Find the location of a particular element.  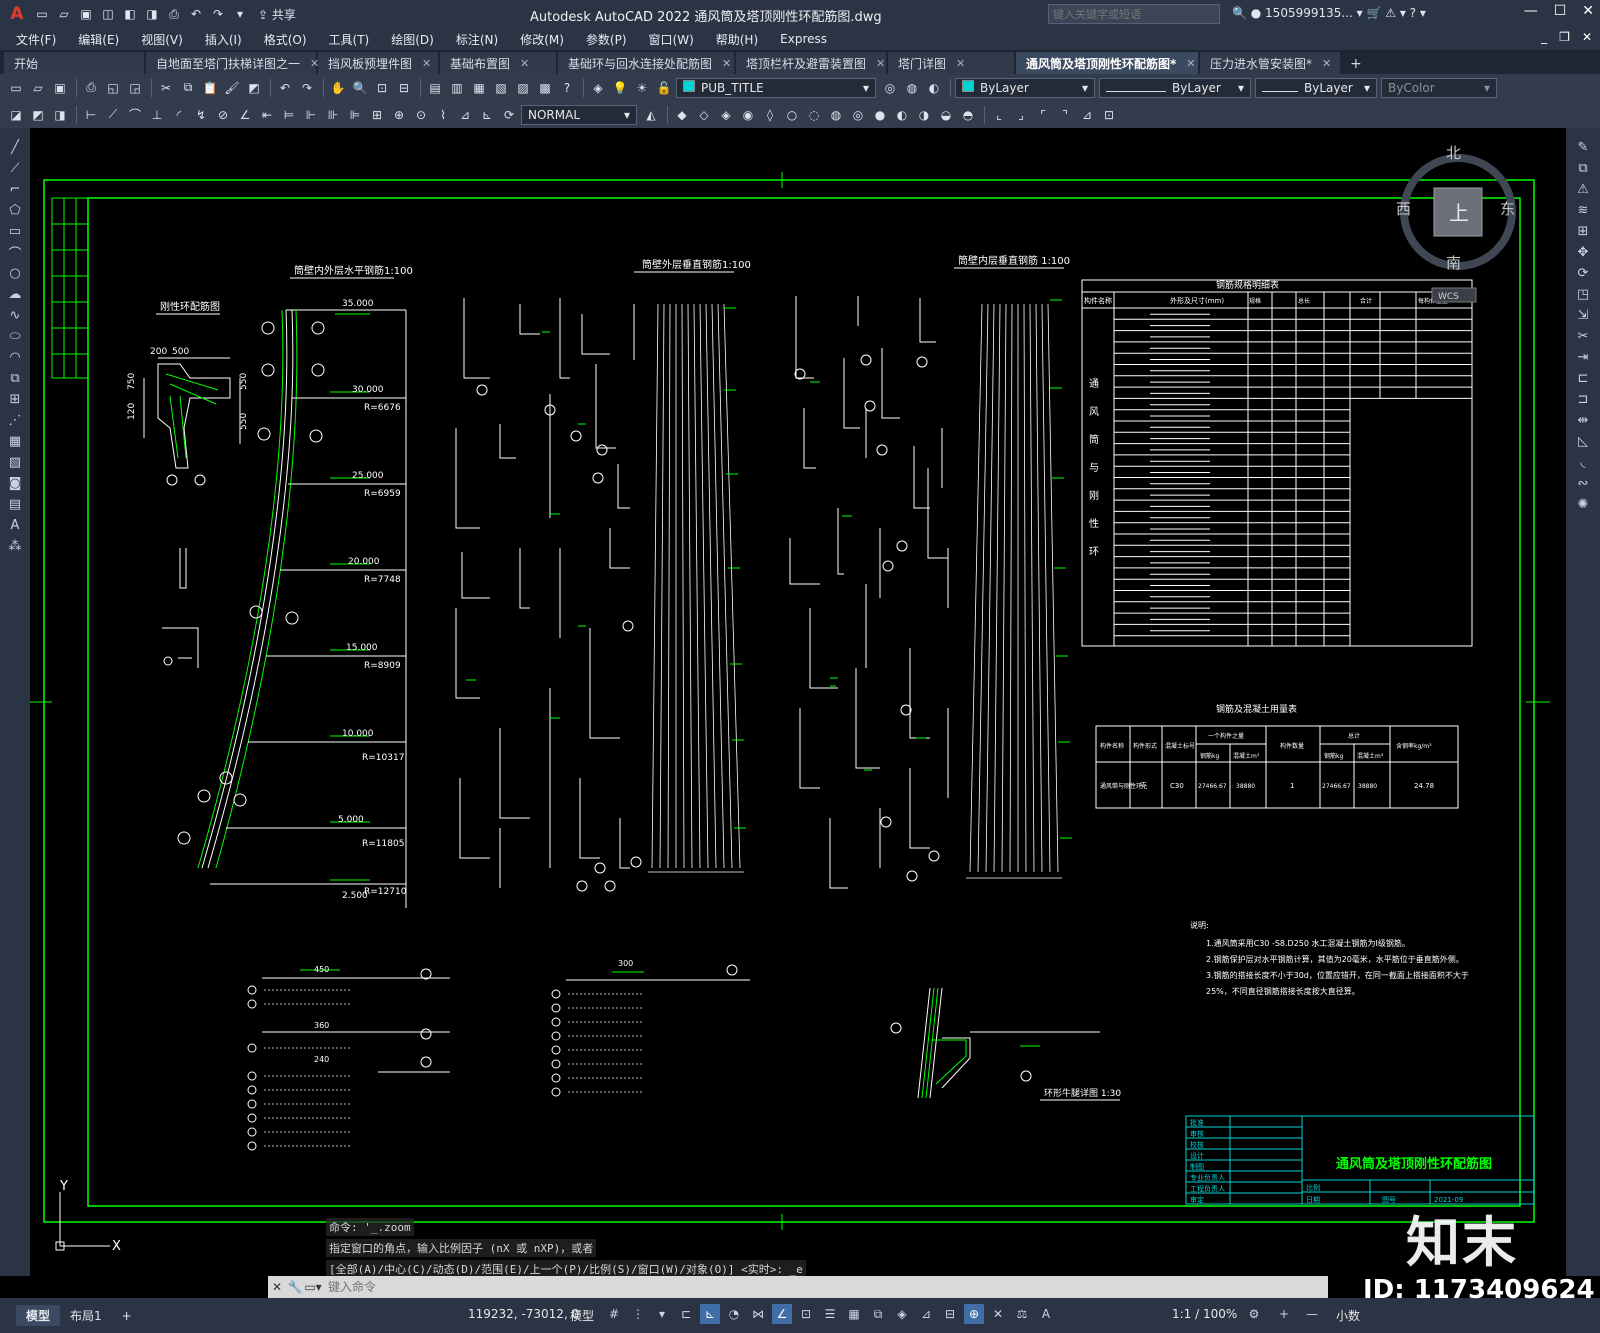

shaded-icon: ◑ is located at coordinates (924, 115).